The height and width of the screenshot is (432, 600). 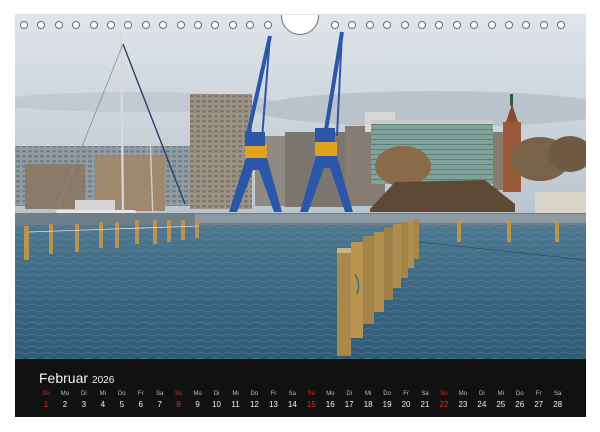 What do you see at coordinates (65, 404) in the screenshot?
I see `date-number: 2` at bounding box center [65, 404].